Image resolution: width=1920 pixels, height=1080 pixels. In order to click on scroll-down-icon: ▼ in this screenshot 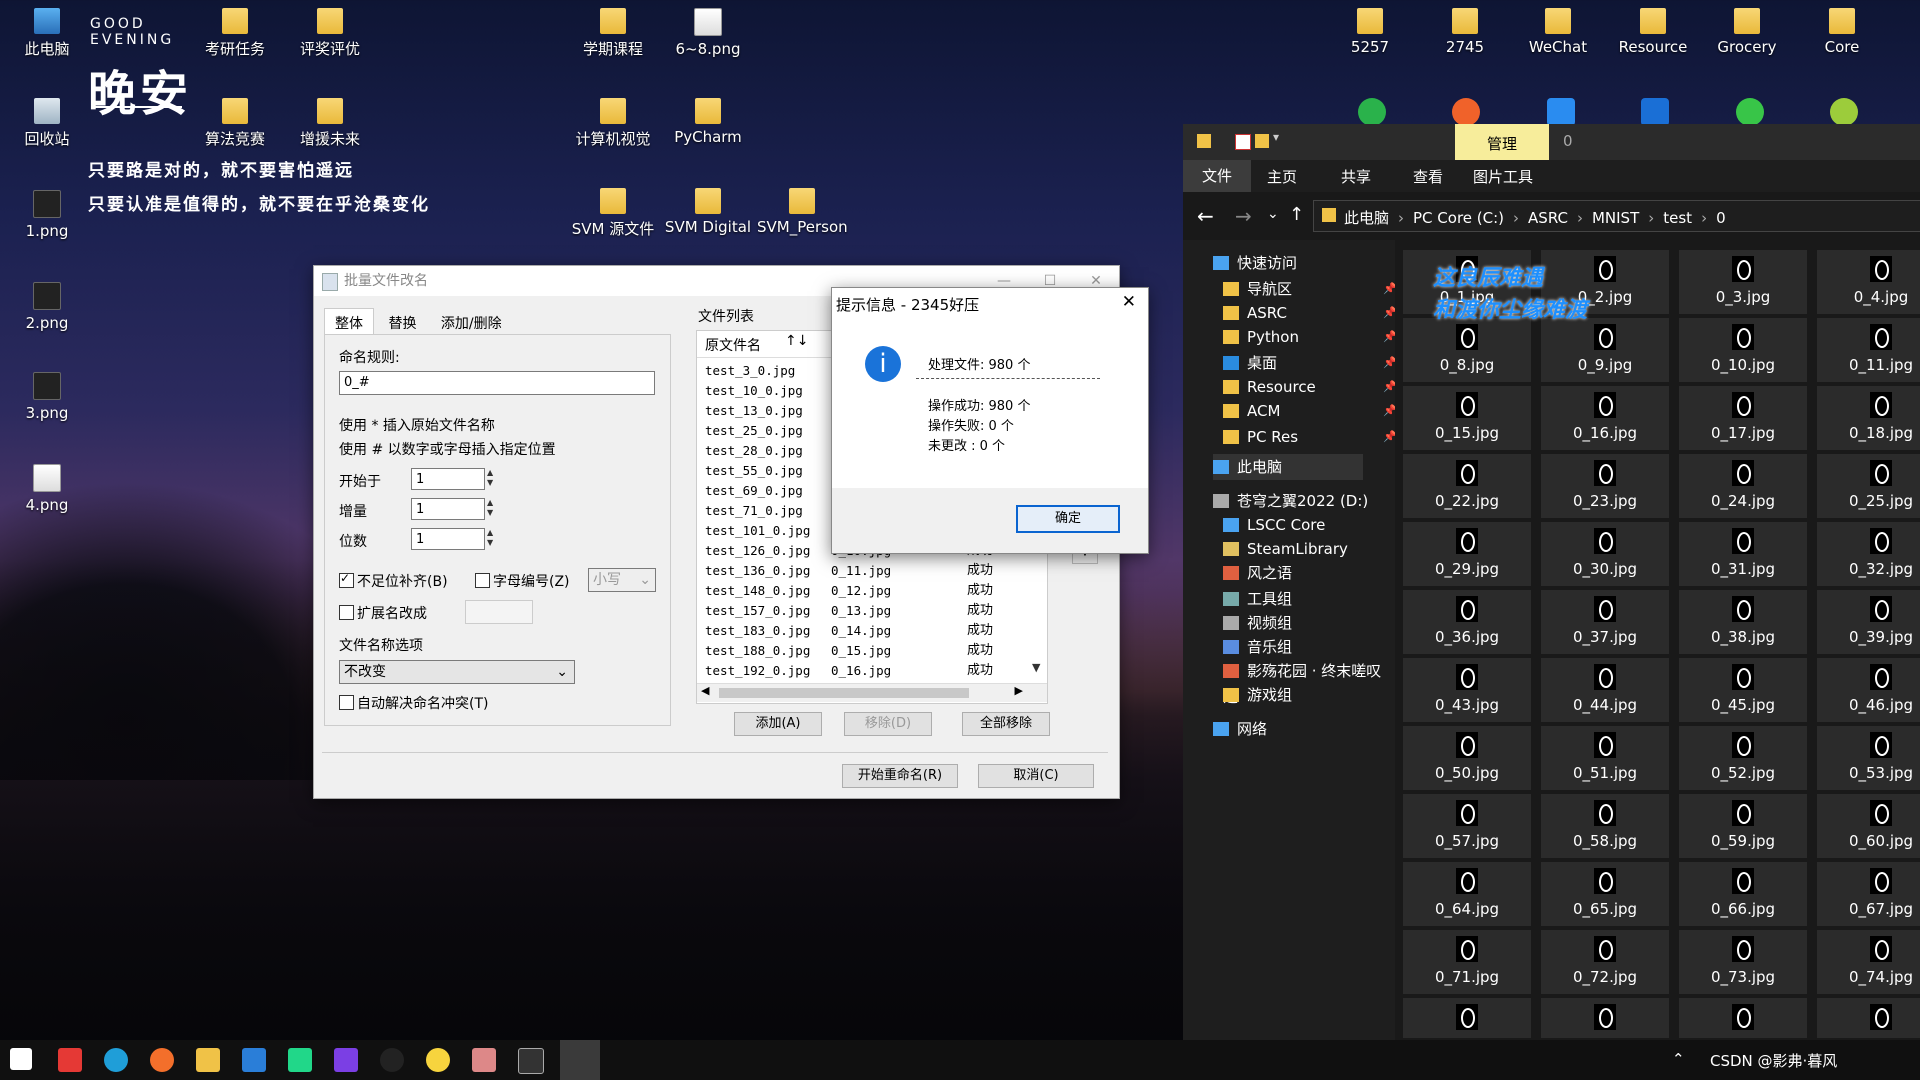, I will do `click(1036, 667)`.